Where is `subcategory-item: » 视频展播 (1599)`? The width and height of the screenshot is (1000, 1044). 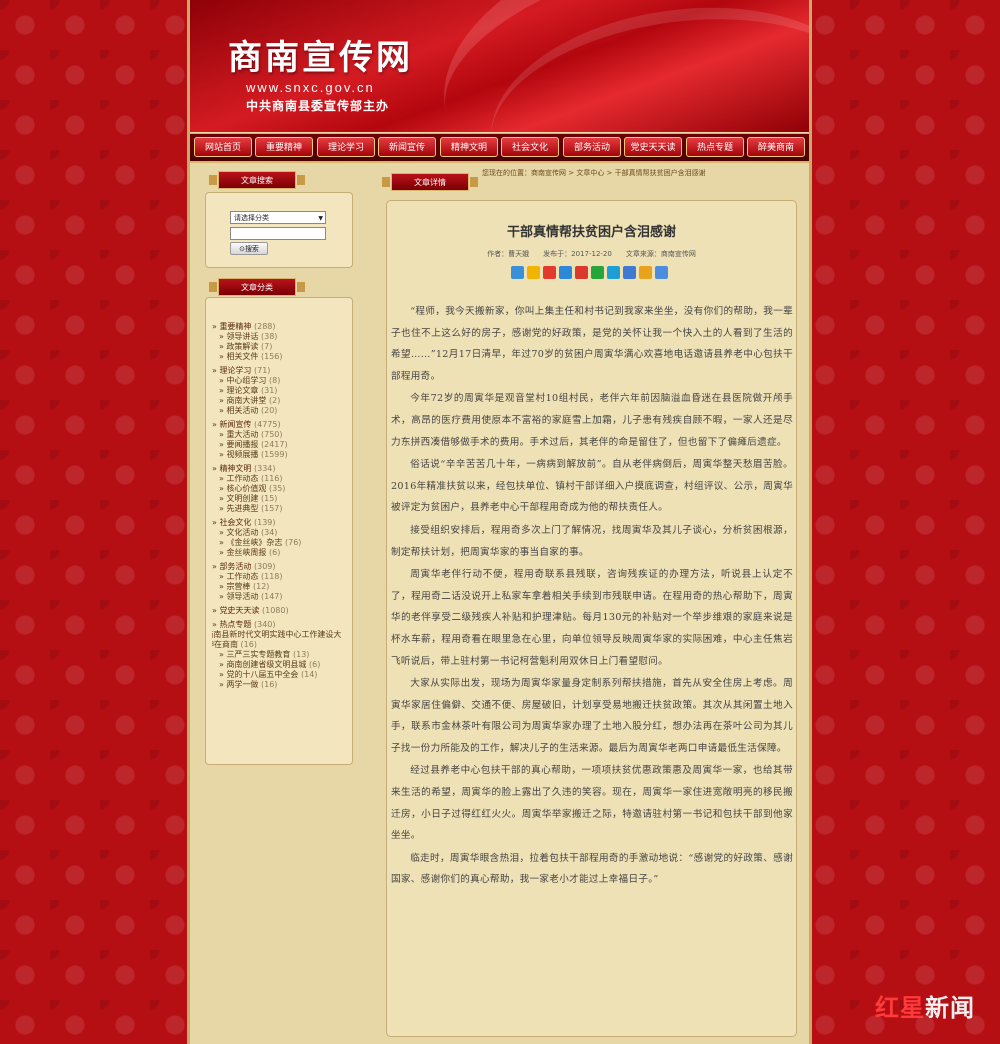
subcategory-item: » 视频展播 (1599) is located at coordinates (282, 455).